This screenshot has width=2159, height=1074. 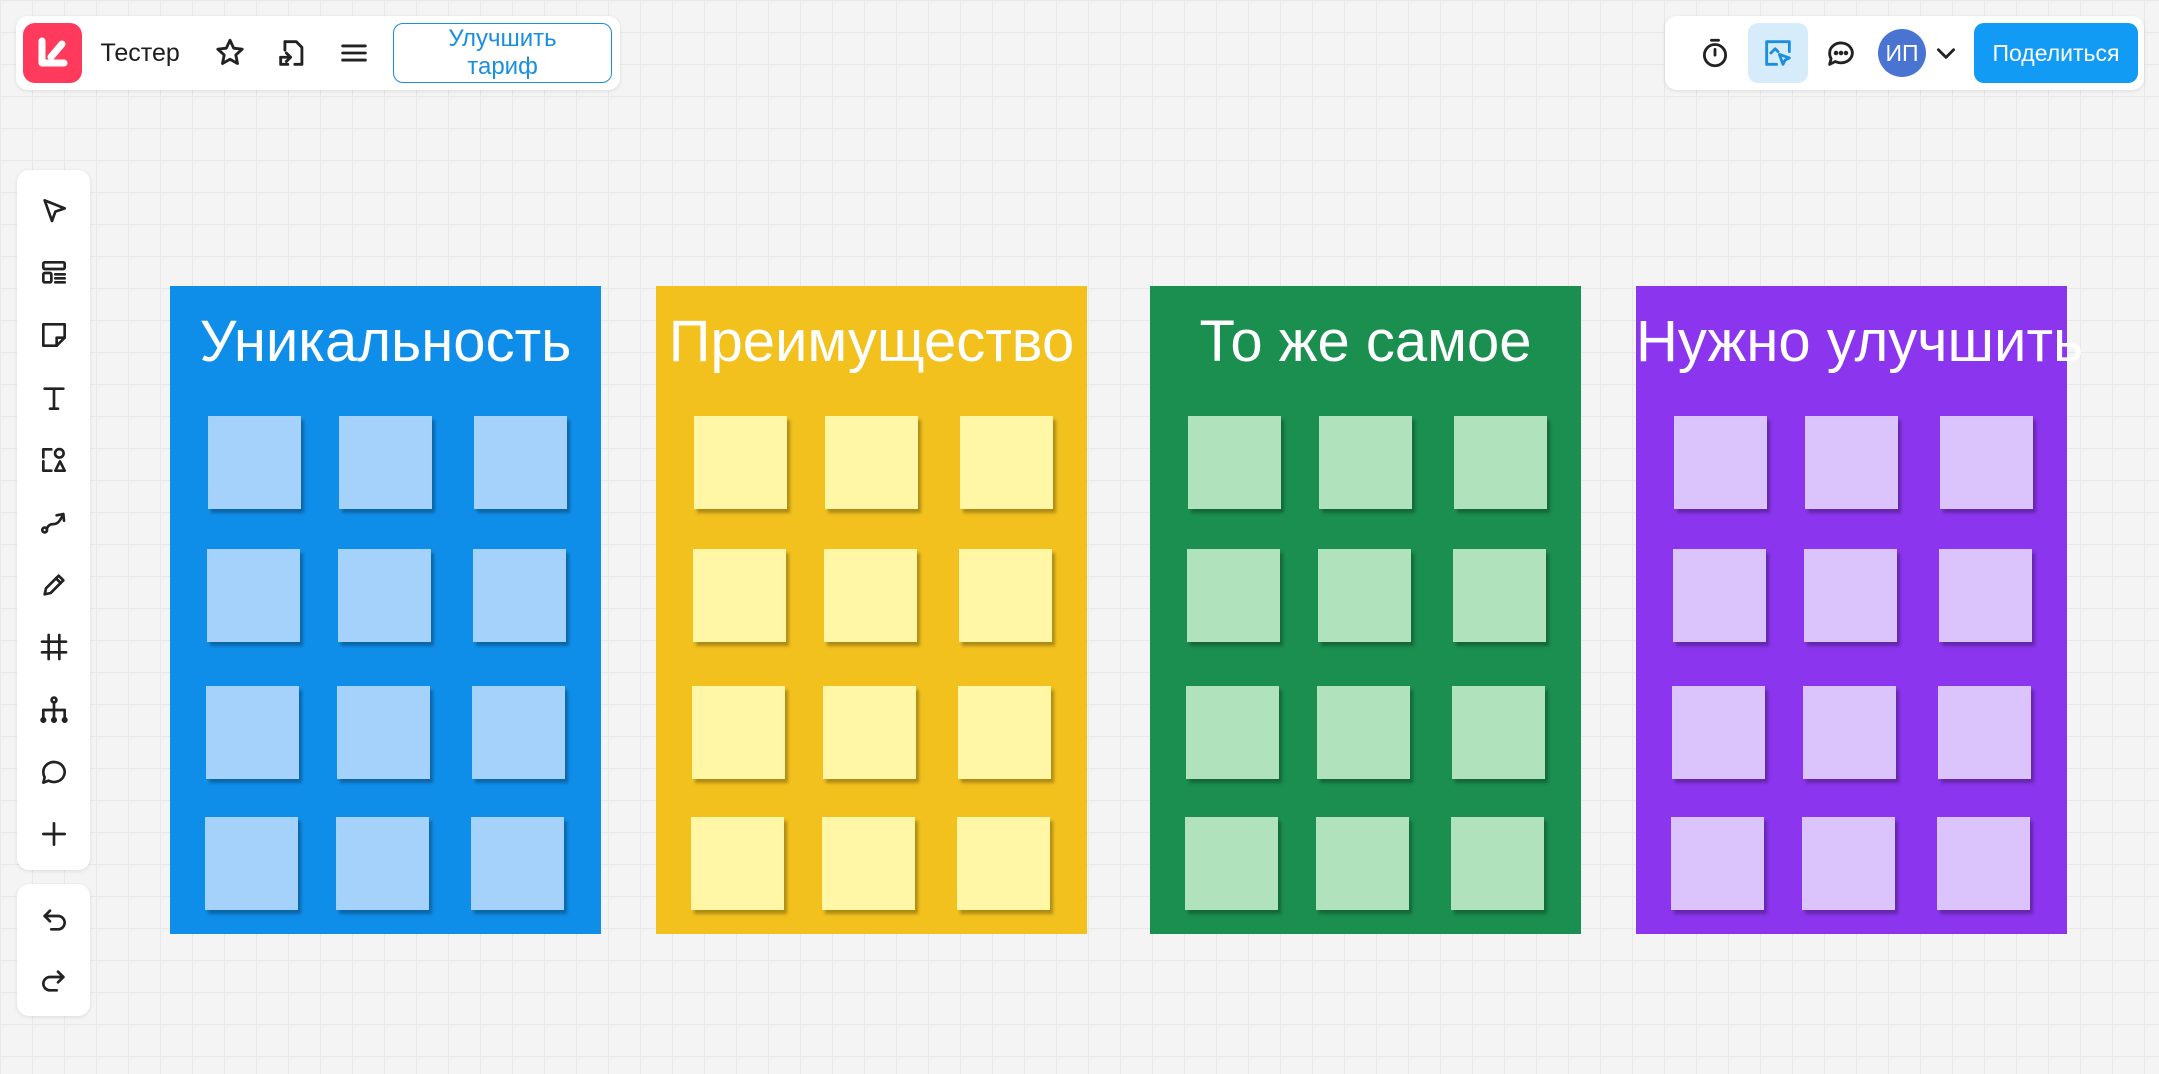 What do you see at coordinates (1365, 341) in the screenshot?
I see `frame-title: То же самое` at bounding box center [1365, 341].